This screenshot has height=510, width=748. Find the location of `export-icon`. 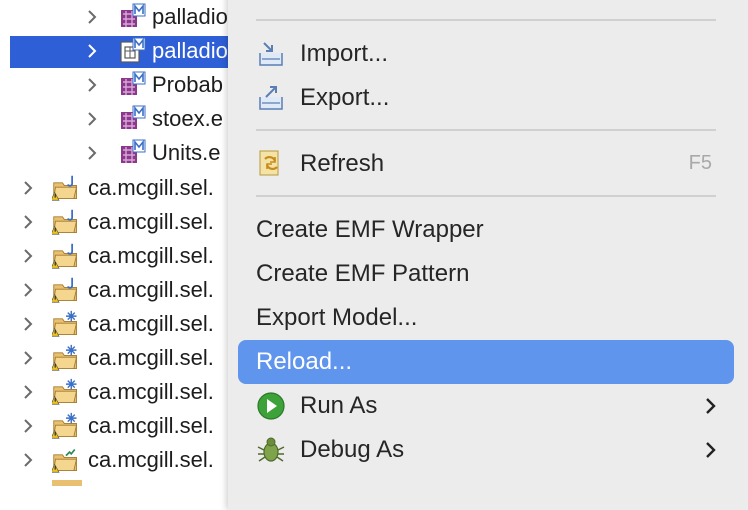

export-icon is located at coordinates (271, 98).